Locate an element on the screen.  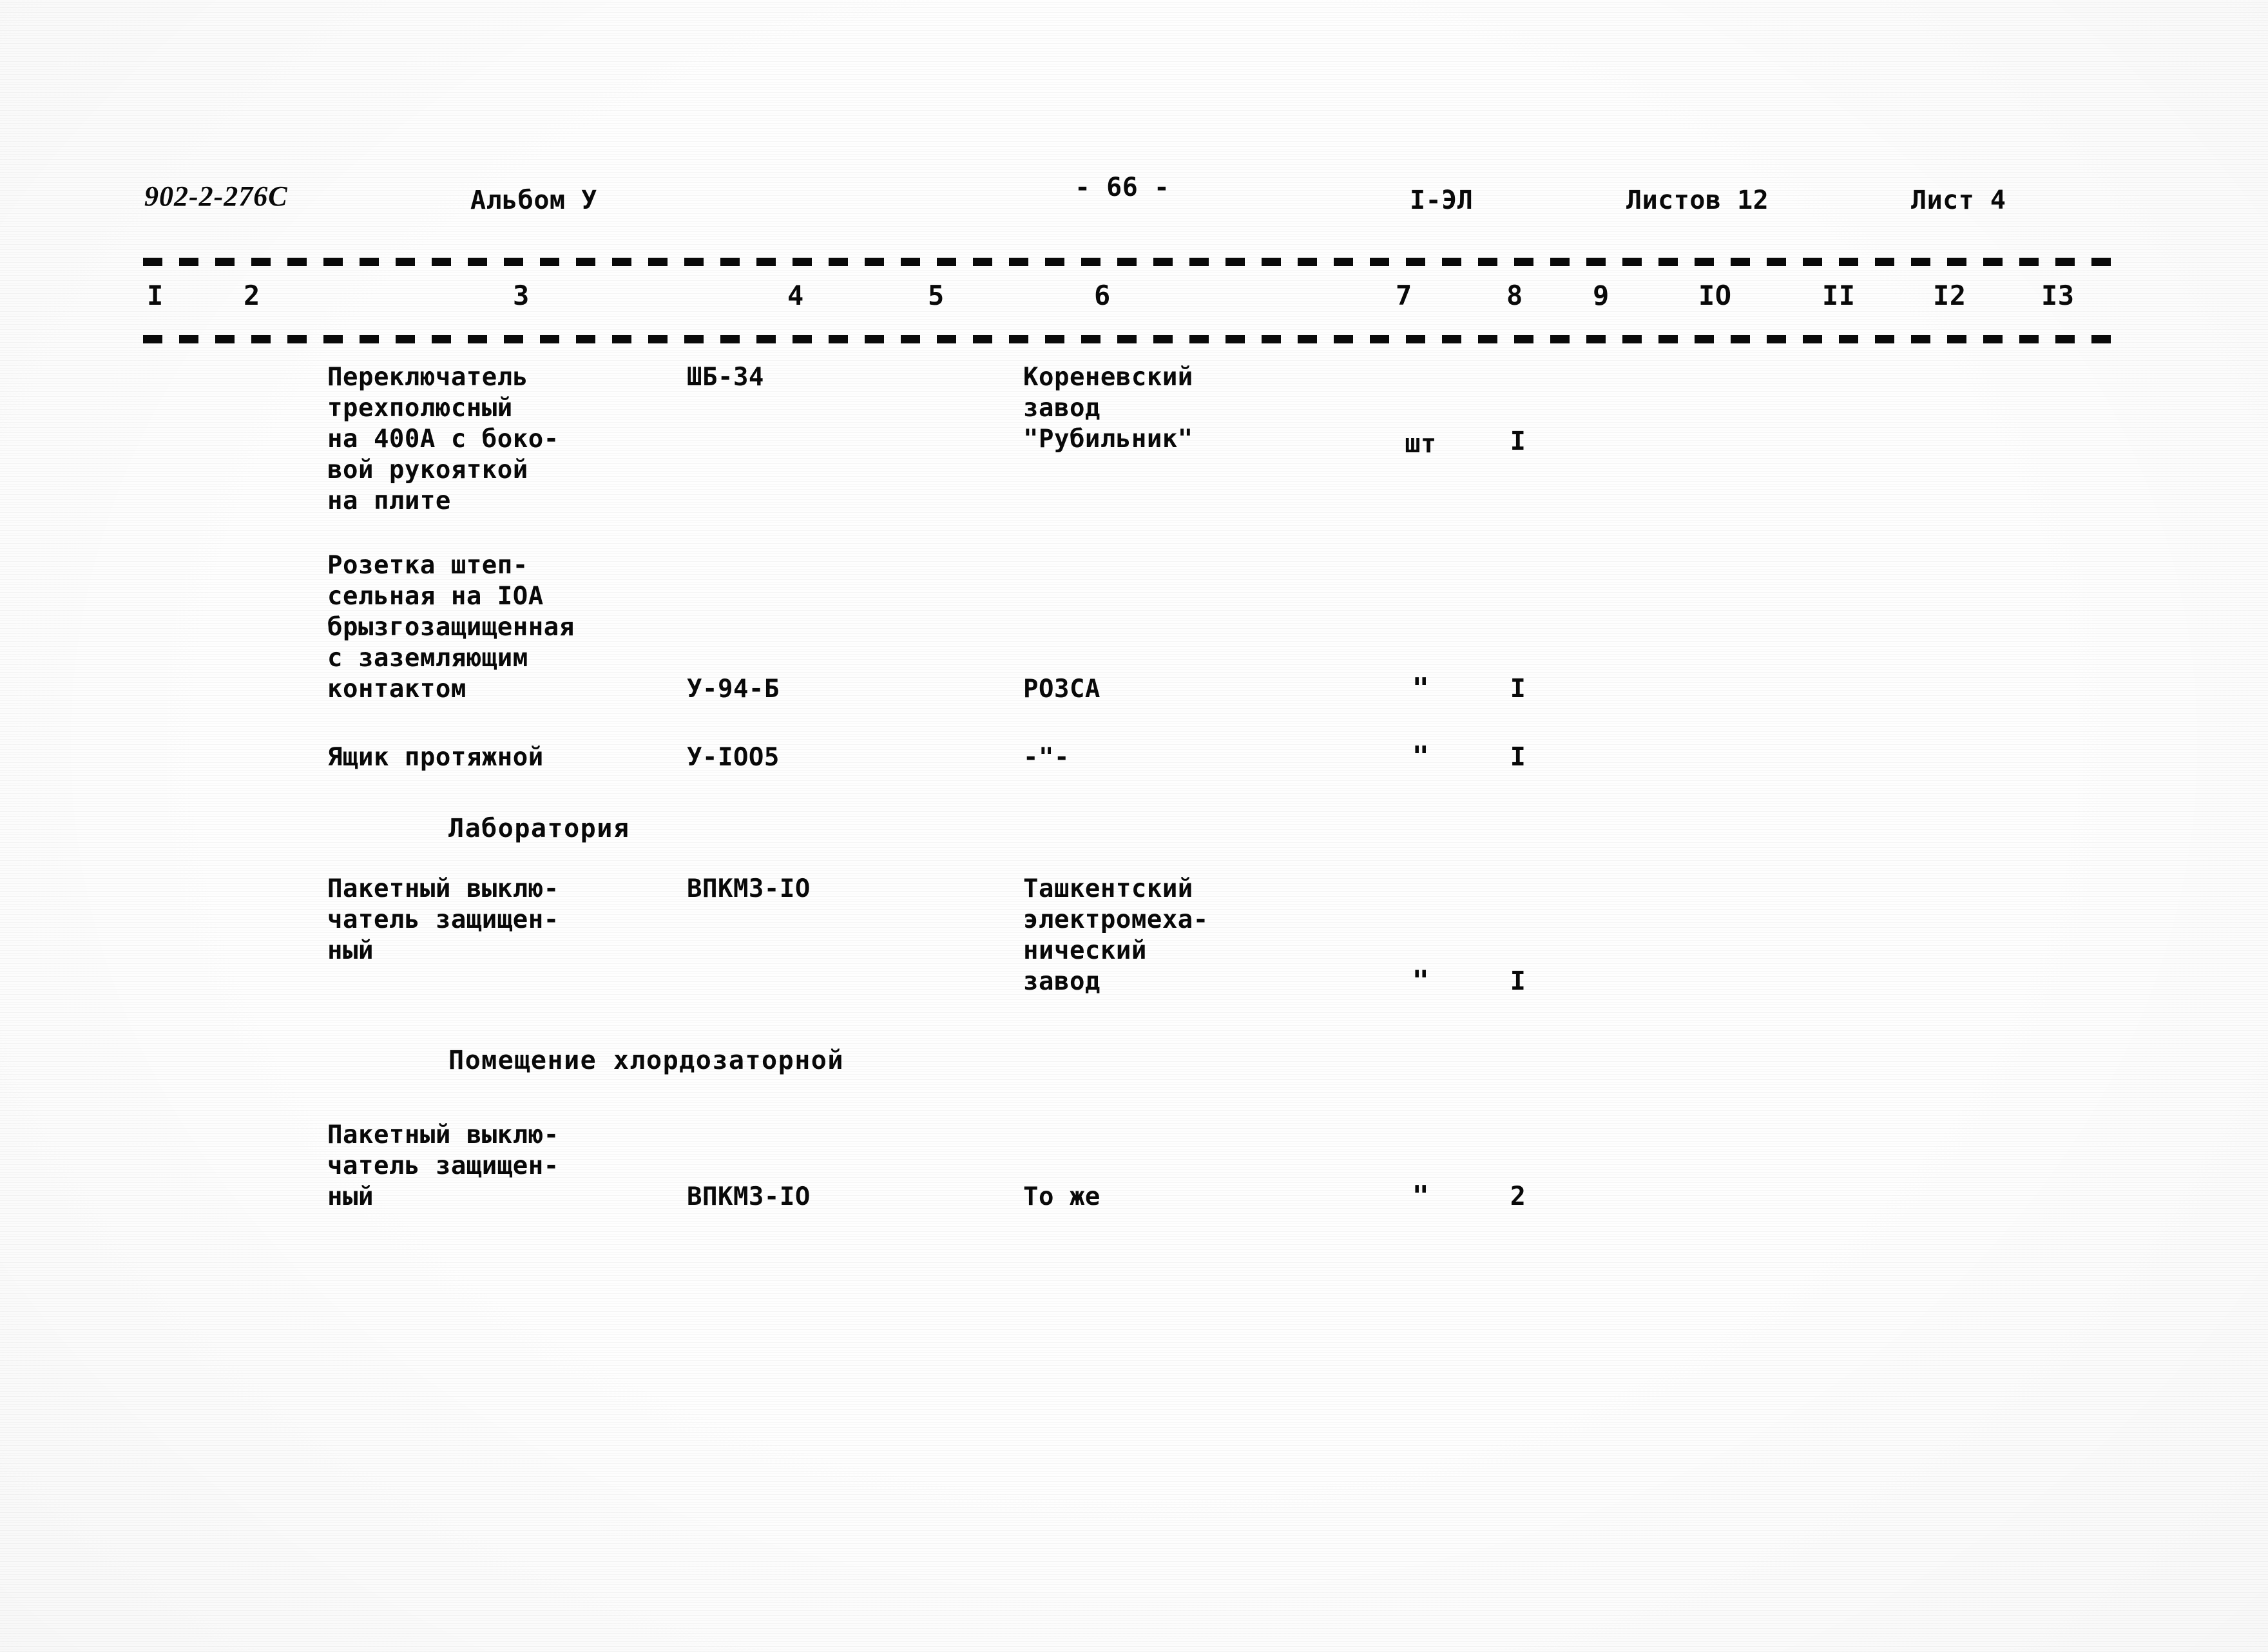
item-name-line: с заземляющим is located at coordinates (427, 658).